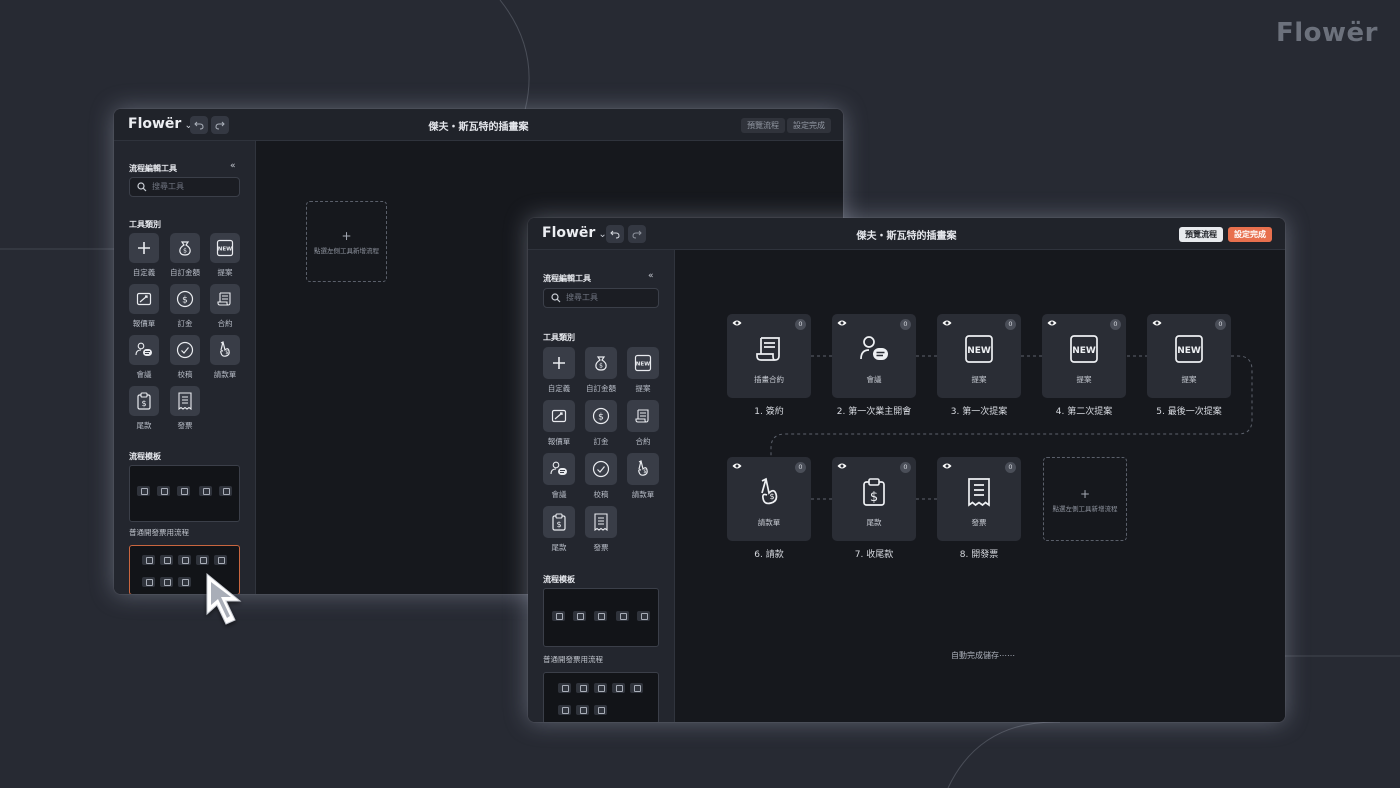  What do you see at coordinates (346, 236) in the screenshot?
I see `plus-icon: +` at bounding box center [346, 236].